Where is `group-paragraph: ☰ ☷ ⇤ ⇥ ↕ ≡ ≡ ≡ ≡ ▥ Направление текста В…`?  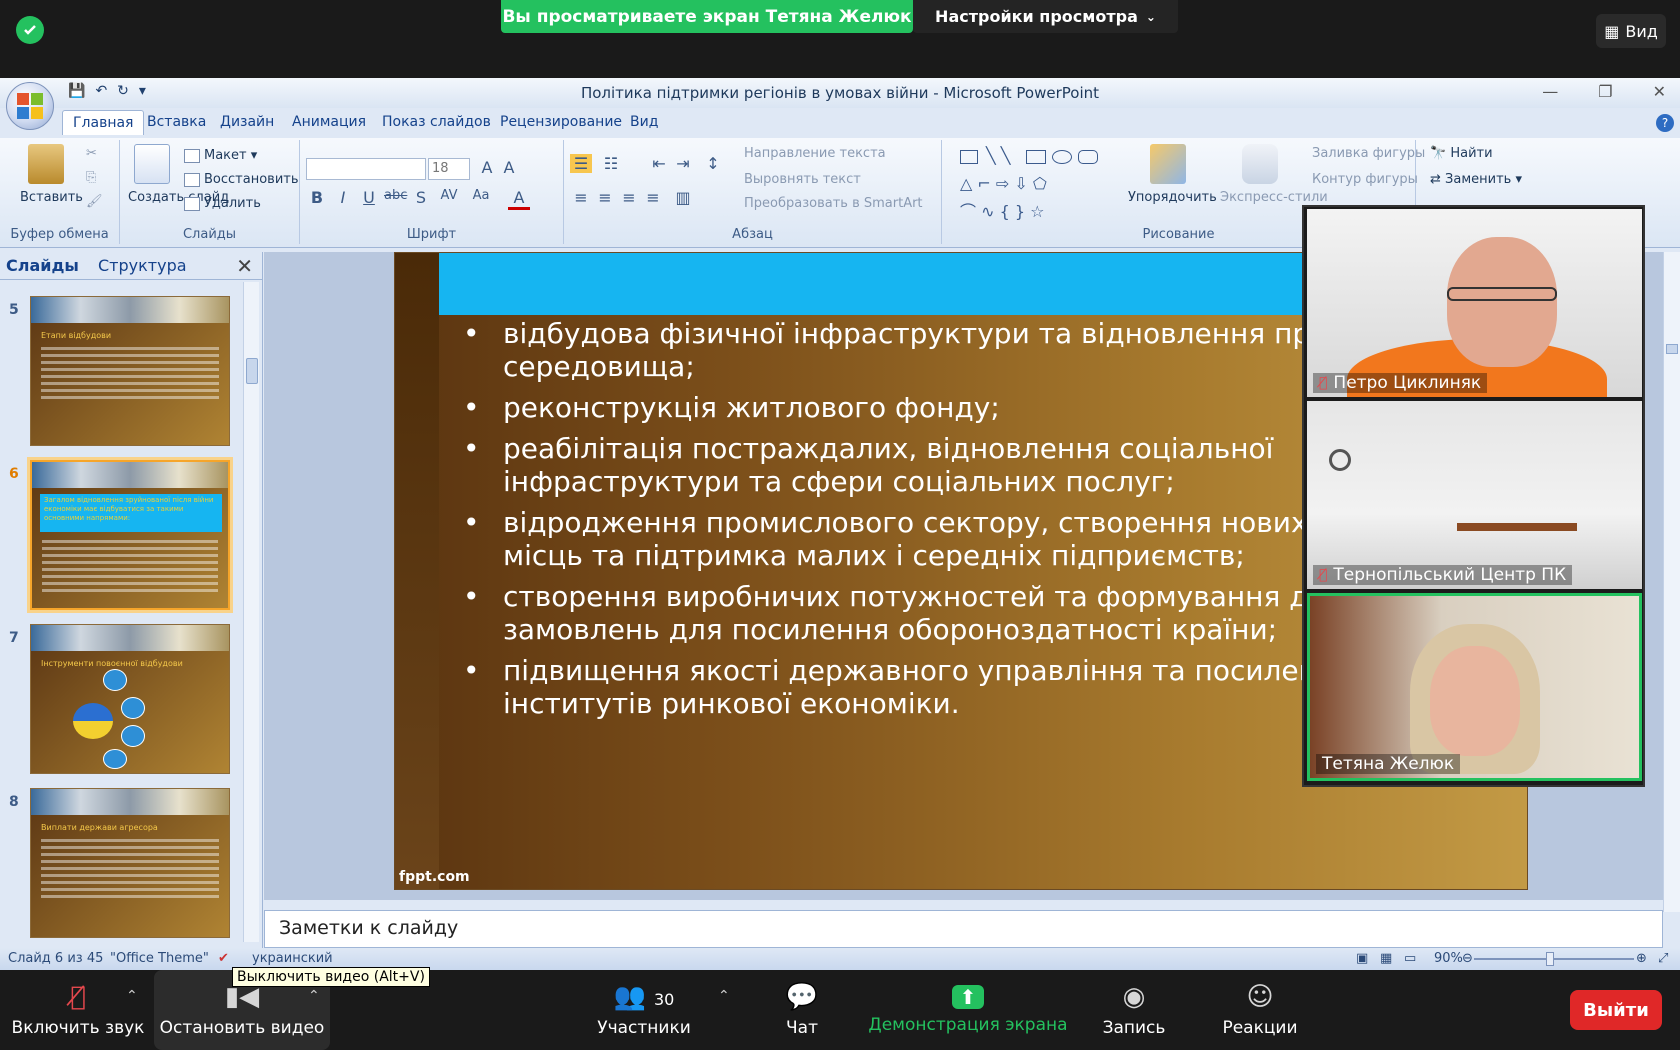
group-paragraph: ☰ ☷ ⇤ ⇥ ↕ ≡ ≡ ≡ ≡ ▥ Направление текста В… is located at coordinates (753, 192).